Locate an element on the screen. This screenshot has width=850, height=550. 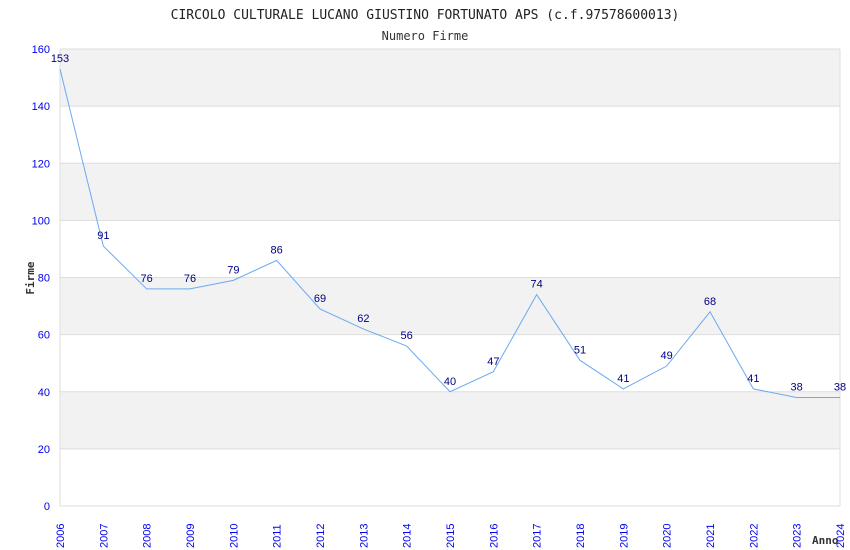
x-tick-label: 2015 is located at coordinates (451, 536).